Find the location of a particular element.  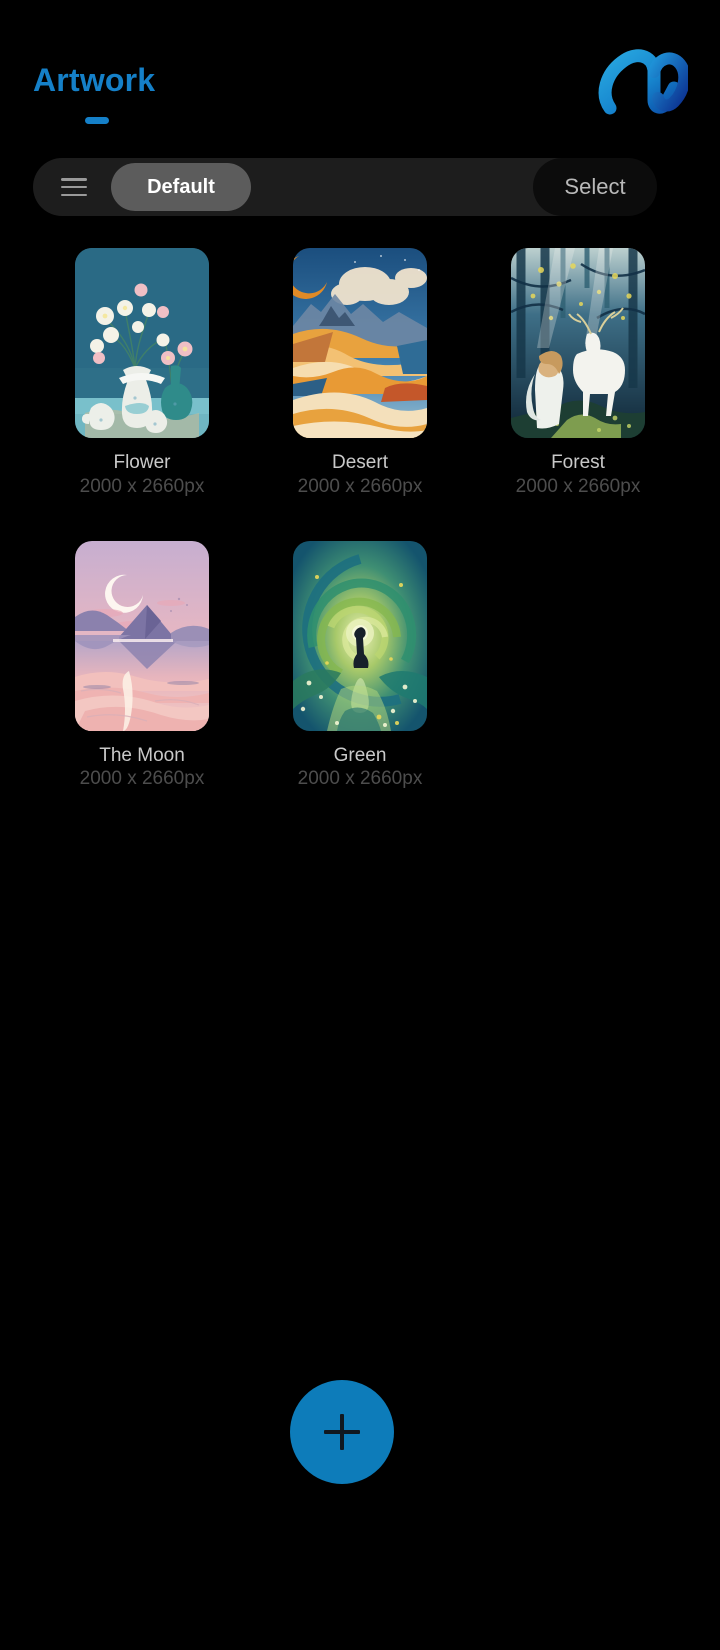

artwork-card: Flower 2000 x 2660px is located at coordinates (142, 373).